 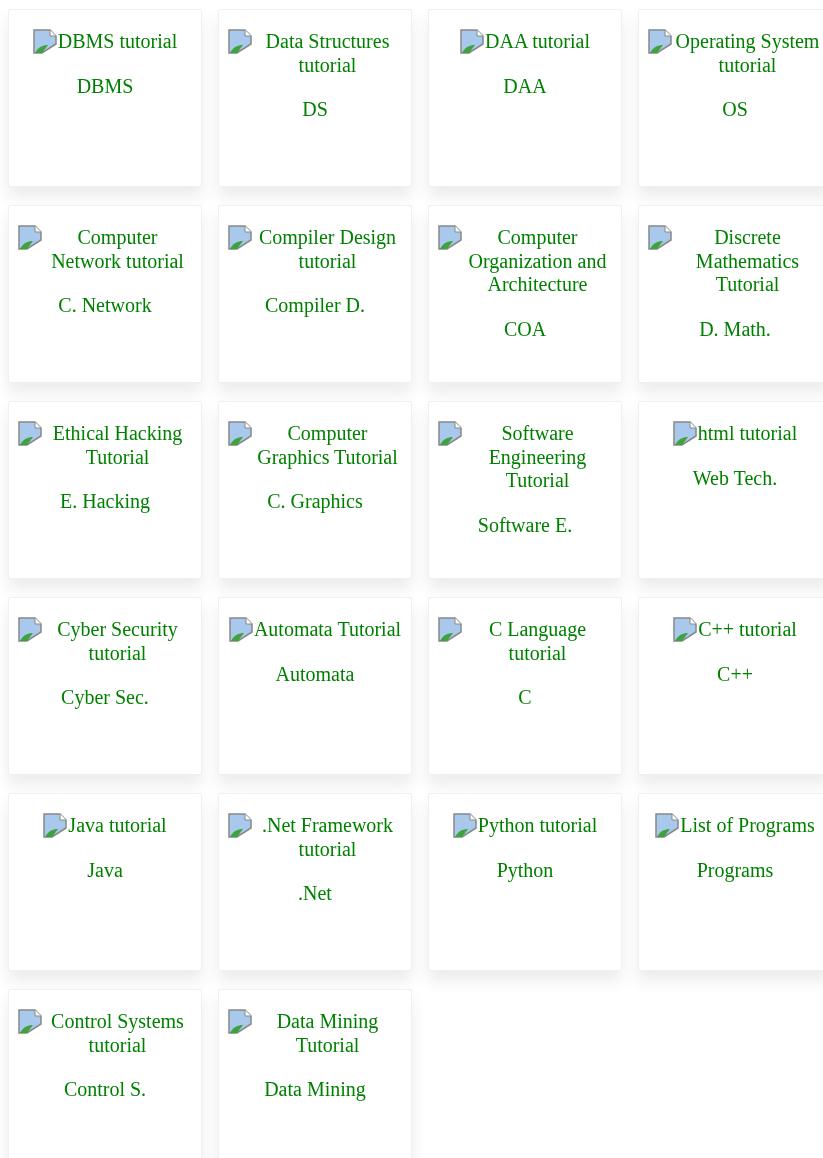 I want to click on image-alt-text: Data Mining Tutorial, so click(x=327, y=1033).